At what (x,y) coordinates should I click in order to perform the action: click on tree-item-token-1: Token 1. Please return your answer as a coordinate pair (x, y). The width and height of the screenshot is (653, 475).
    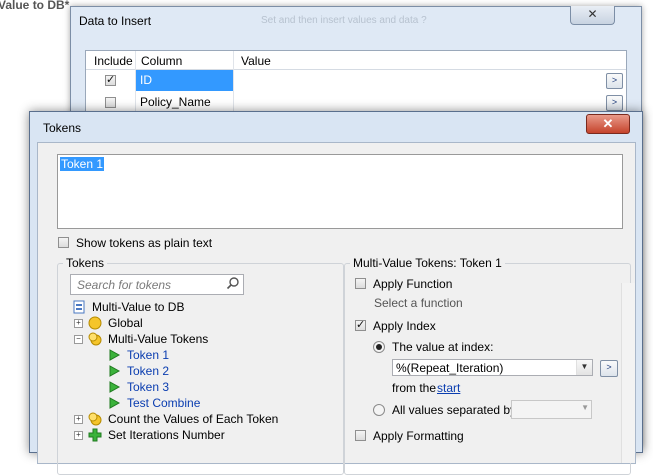
    Looking at the image, I should click on (138, 355).